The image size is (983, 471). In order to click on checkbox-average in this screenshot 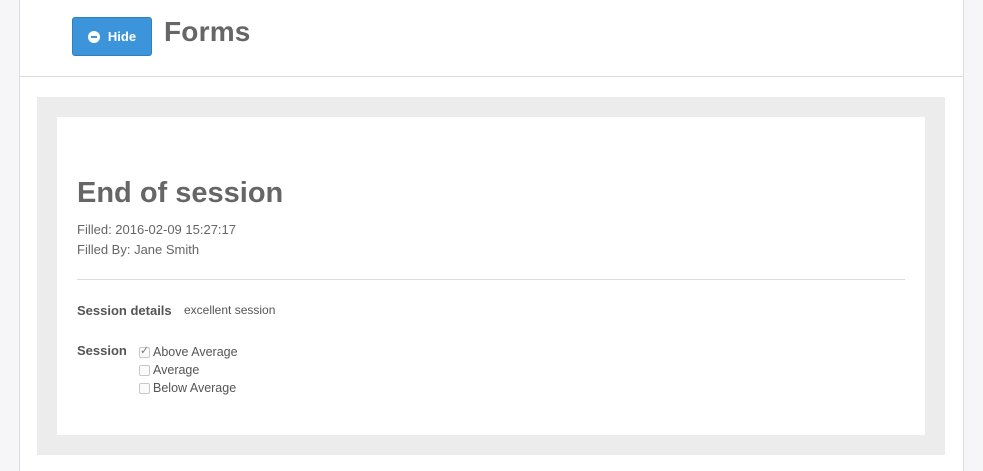, I will do `click(144, 370)`.